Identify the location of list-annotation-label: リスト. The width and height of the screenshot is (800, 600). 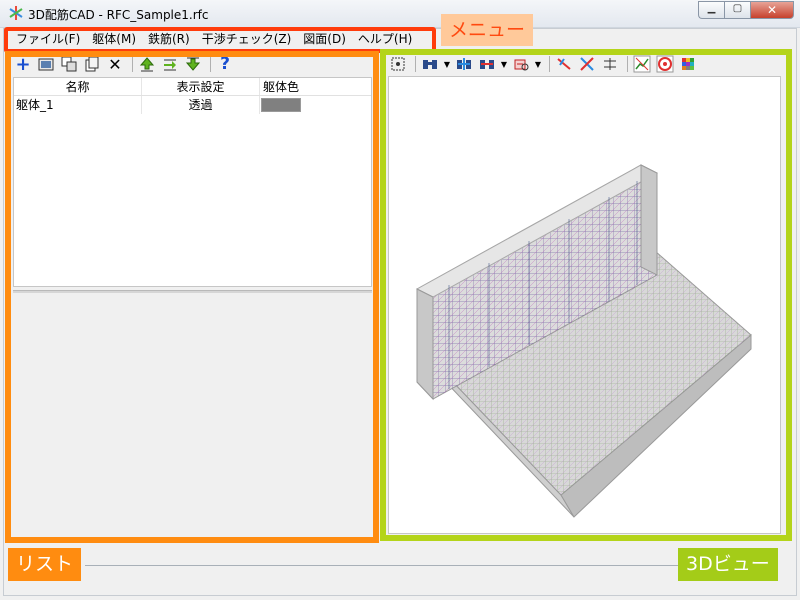
(45, 564).